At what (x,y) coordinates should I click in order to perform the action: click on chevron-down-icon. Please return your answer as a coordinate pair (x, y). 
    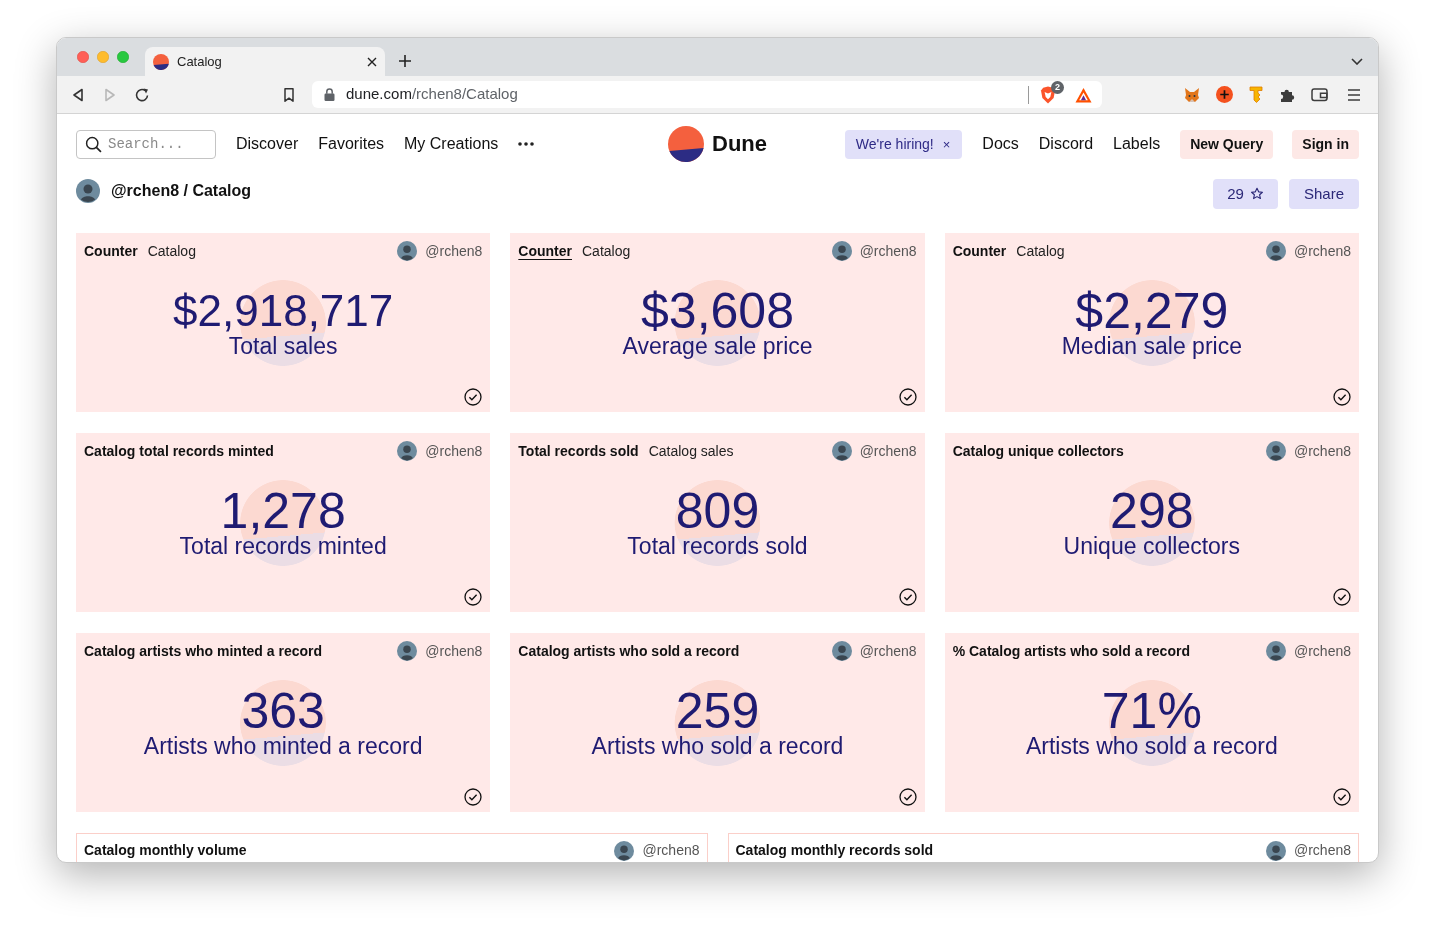
    Looking at the image, I should click on (1357, 61).